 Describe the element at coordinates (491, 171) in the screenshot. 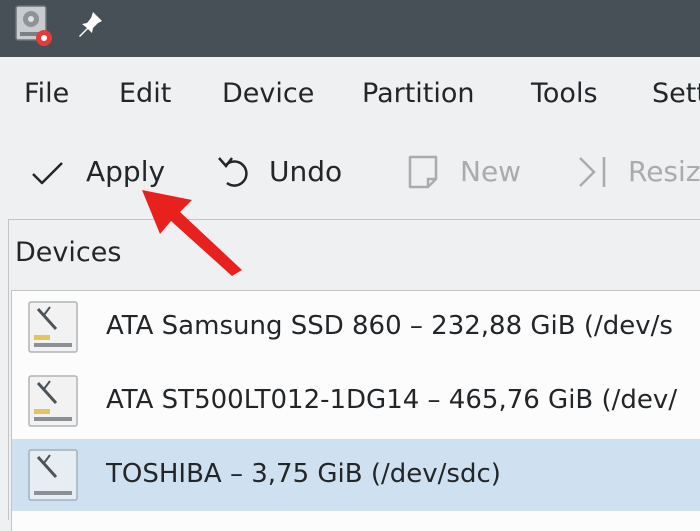

I see `new-label: New` at that location.